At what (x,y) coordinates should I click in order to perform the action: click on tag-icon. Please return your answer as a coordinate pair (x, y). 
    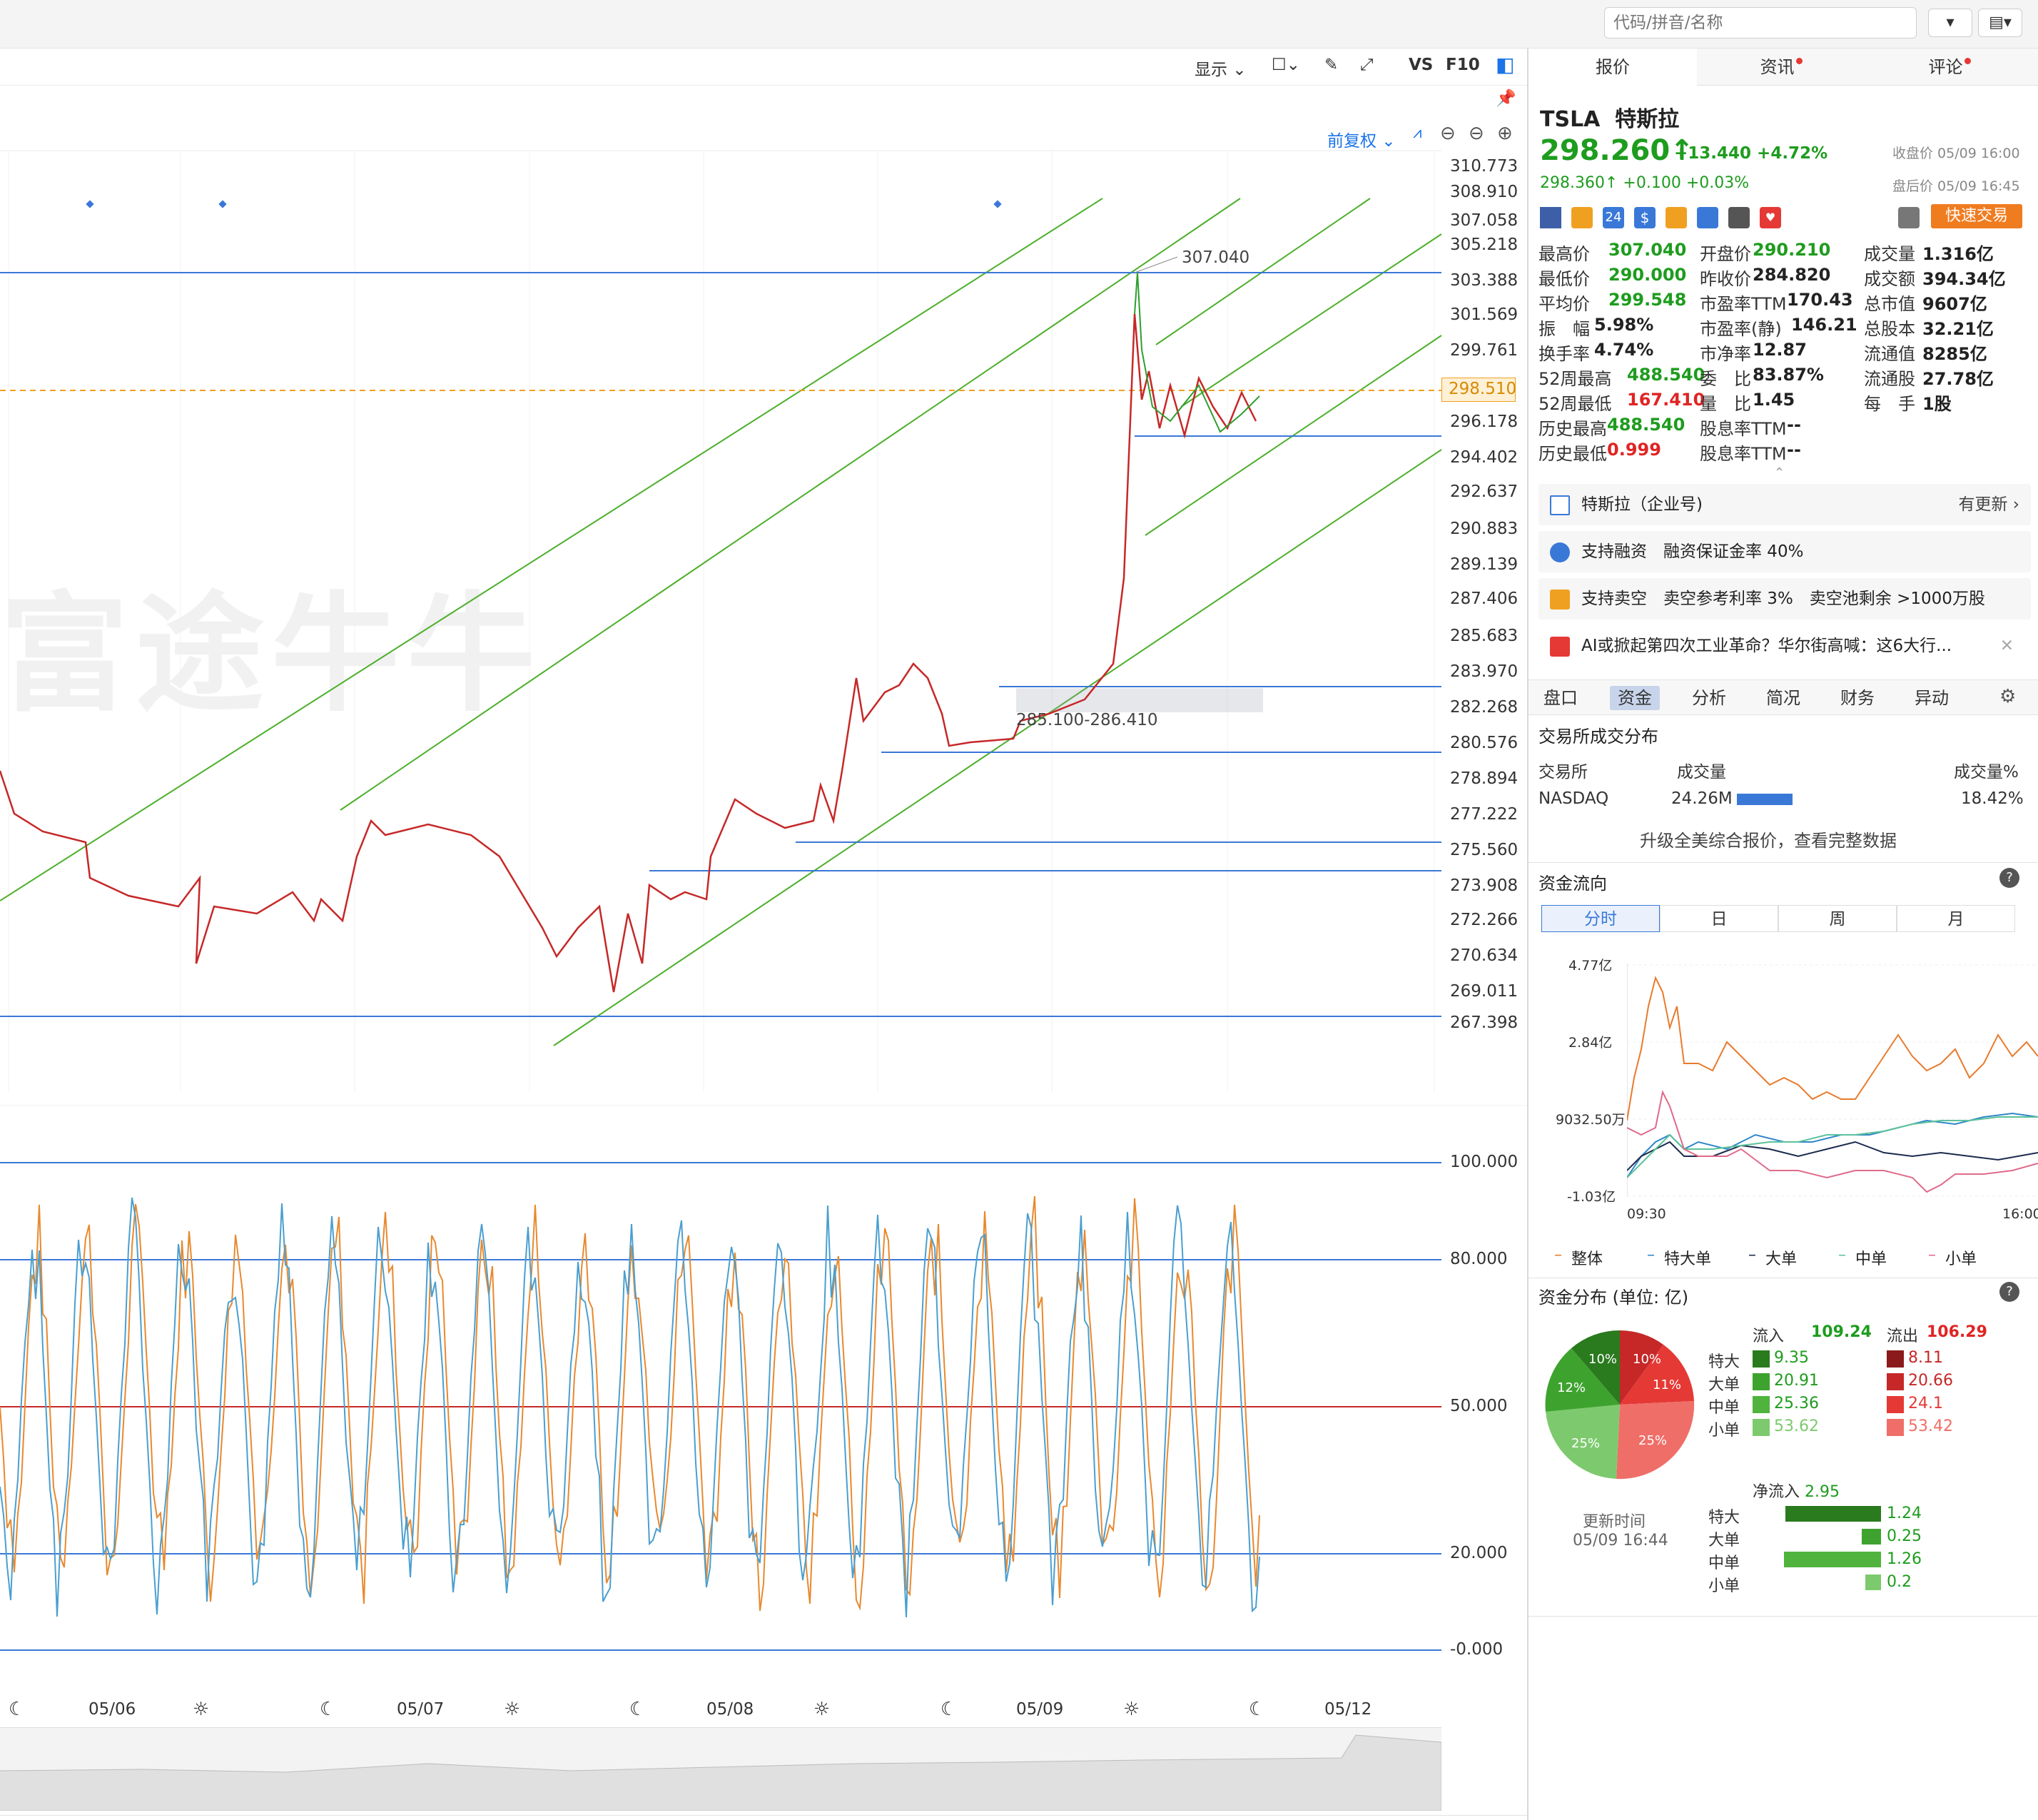
    Looking at the image, I should click on (1707, 217).